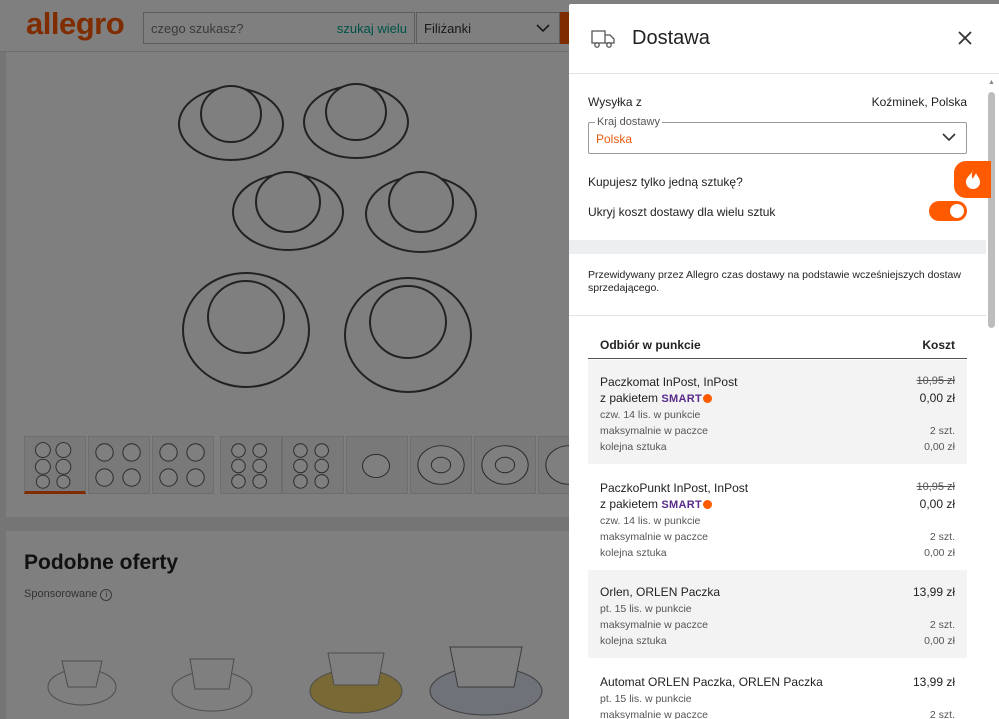  Describe the element at coordinates (614, 139) in the screenshot. I see `country-select-value: Polska` at that location.